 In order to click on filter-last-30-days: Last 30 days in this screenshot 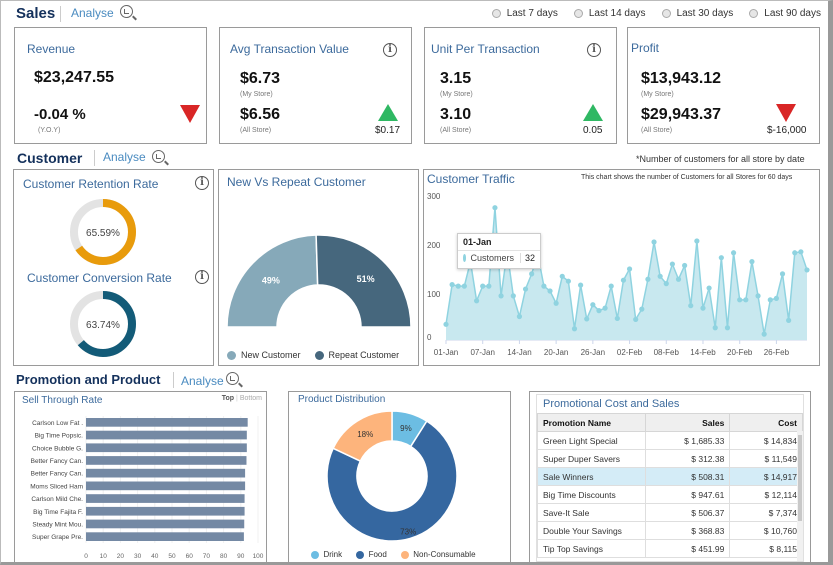, I will do `click(697, 13)`.